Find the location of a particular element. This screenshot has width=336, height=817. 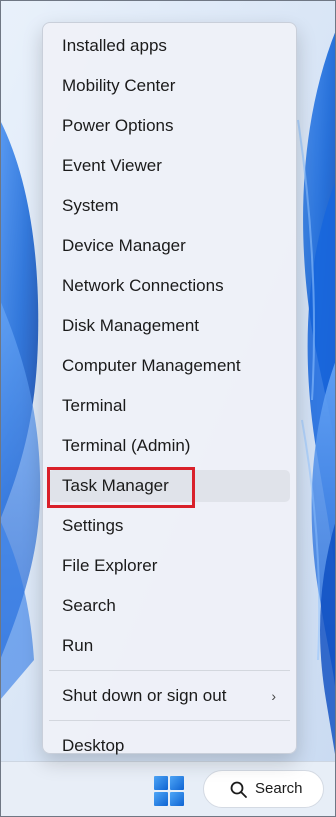

menu-item-settings: Settings is located at coordinates (169, 526).